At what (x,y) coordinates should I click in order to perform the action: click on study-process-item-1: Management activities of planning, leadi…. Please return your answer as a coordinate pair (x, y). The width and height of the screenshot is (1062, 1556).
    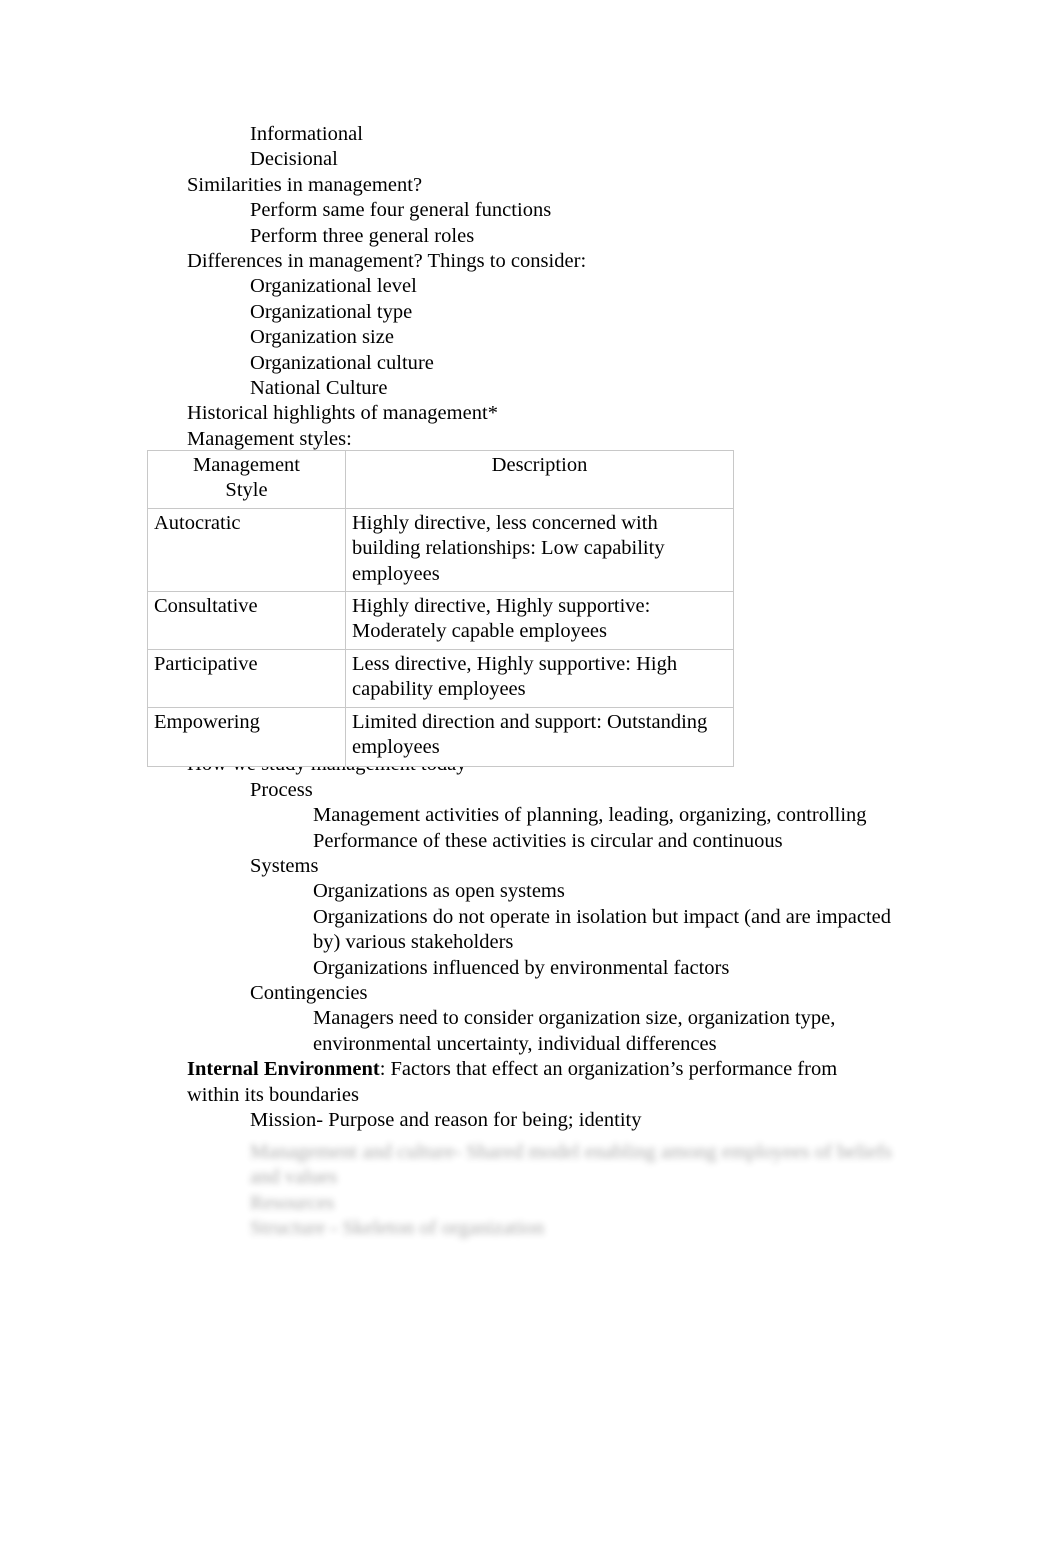
    Looking at the image, I should click on (590, 815).